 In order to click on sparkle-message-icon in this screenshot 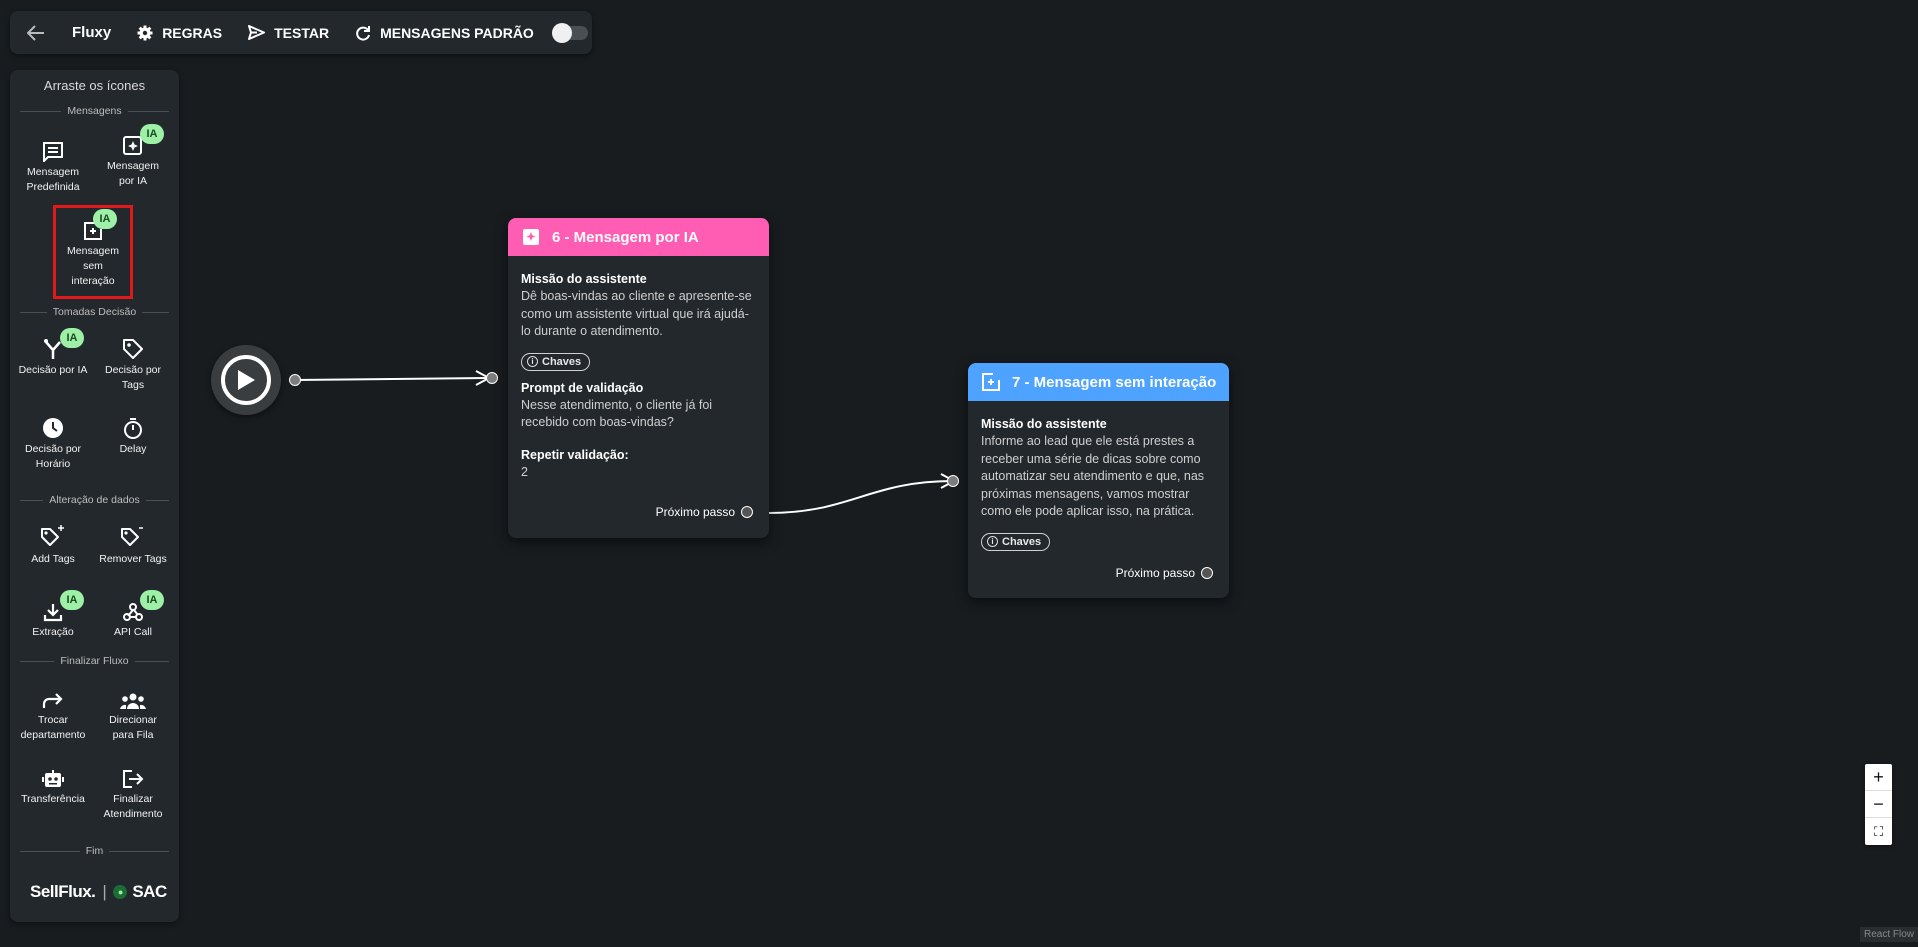, I will do `click(531, 237)`.